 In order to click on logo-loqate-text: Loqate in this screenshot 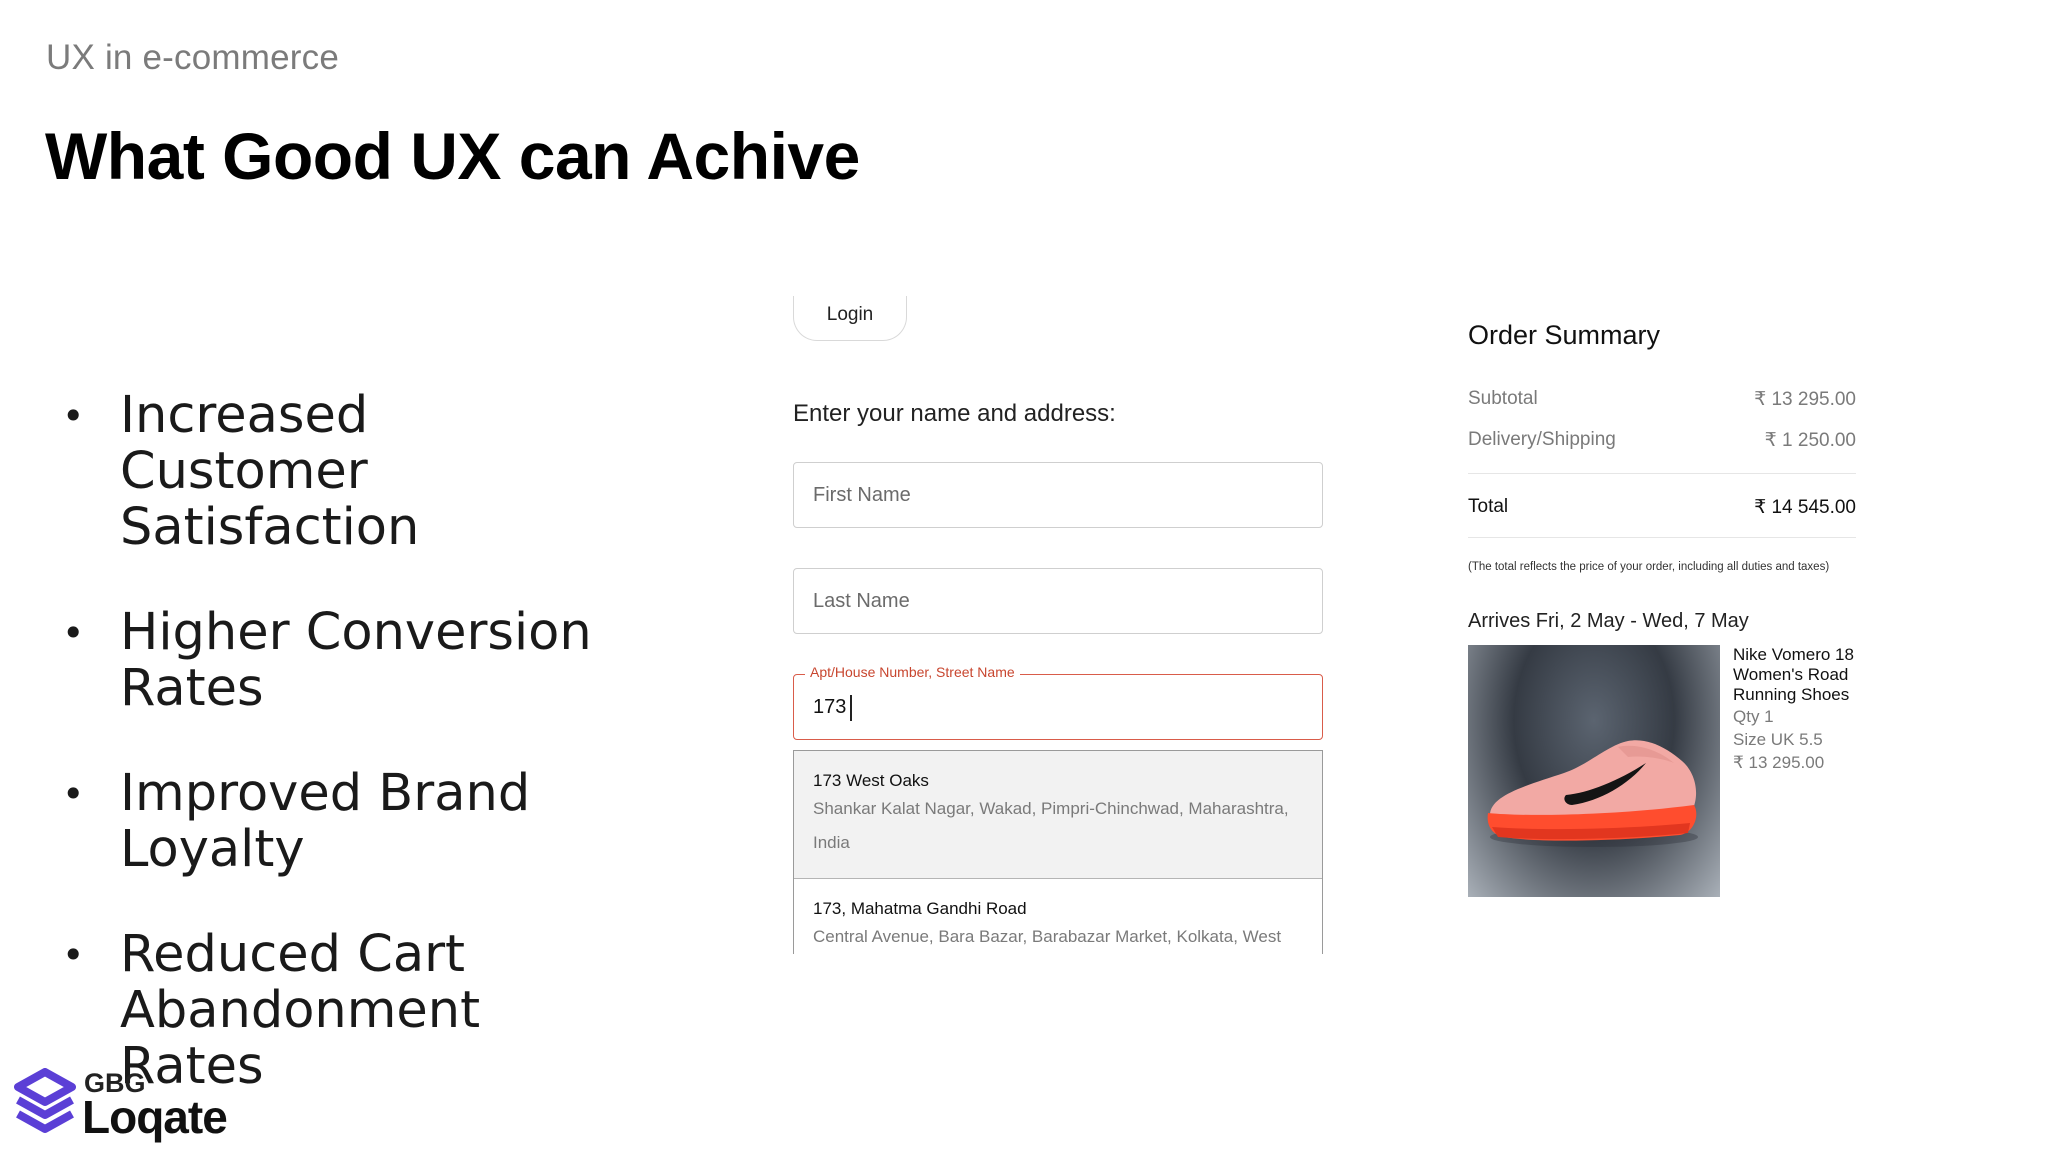, I will do `click(155, 1117)`.